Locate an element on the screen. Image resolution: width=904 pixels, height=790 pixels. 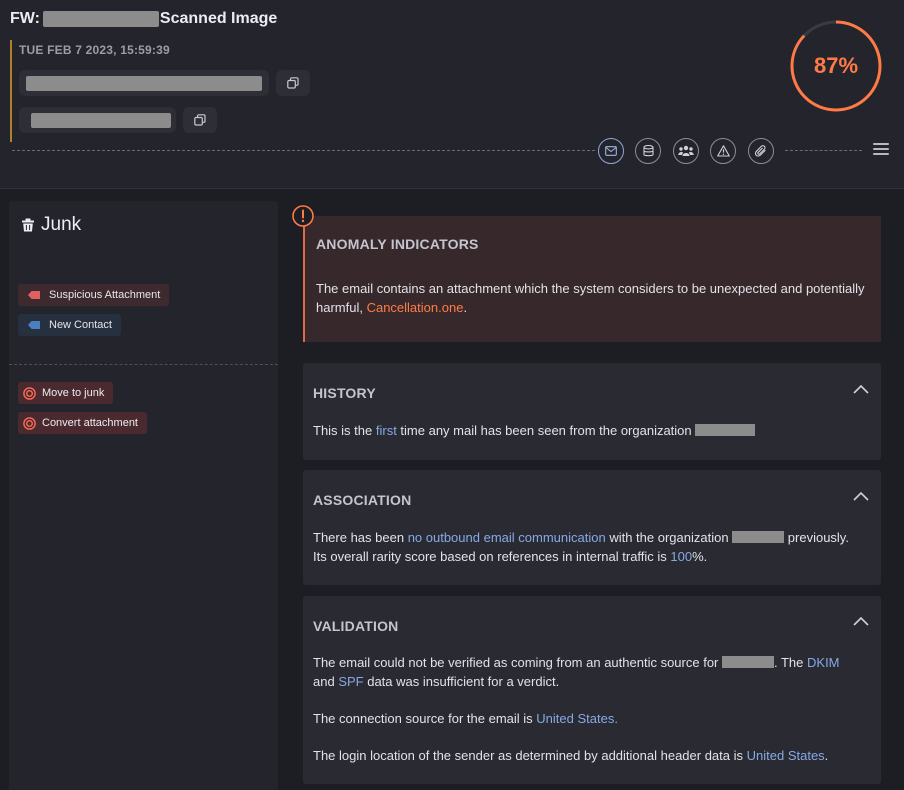
dkim-link: DKIM is located at coordinates (823, 662).